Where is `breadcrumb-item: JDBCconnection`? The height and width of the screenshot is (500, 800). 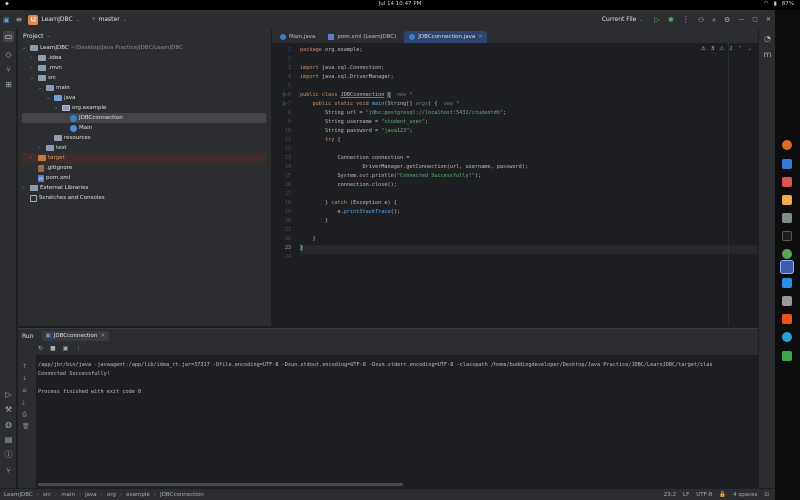
breadcrumb-item: JDBCconnection is located at coordinates (182, 495).